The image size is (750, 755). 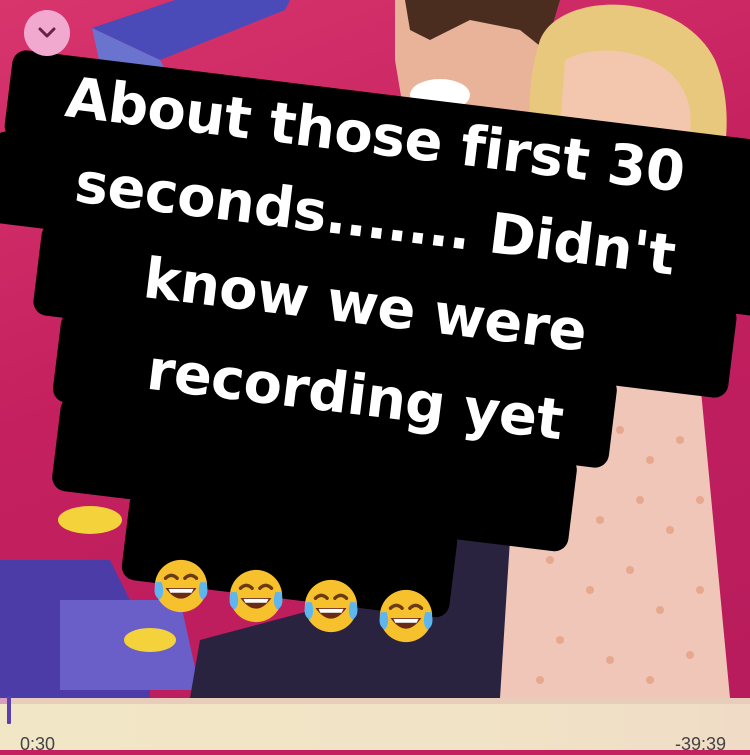 What do you see at coordinates (38, 744) in the screenshot?
I see `elapsed-time: 0:30` at bounding box center [38, 744].